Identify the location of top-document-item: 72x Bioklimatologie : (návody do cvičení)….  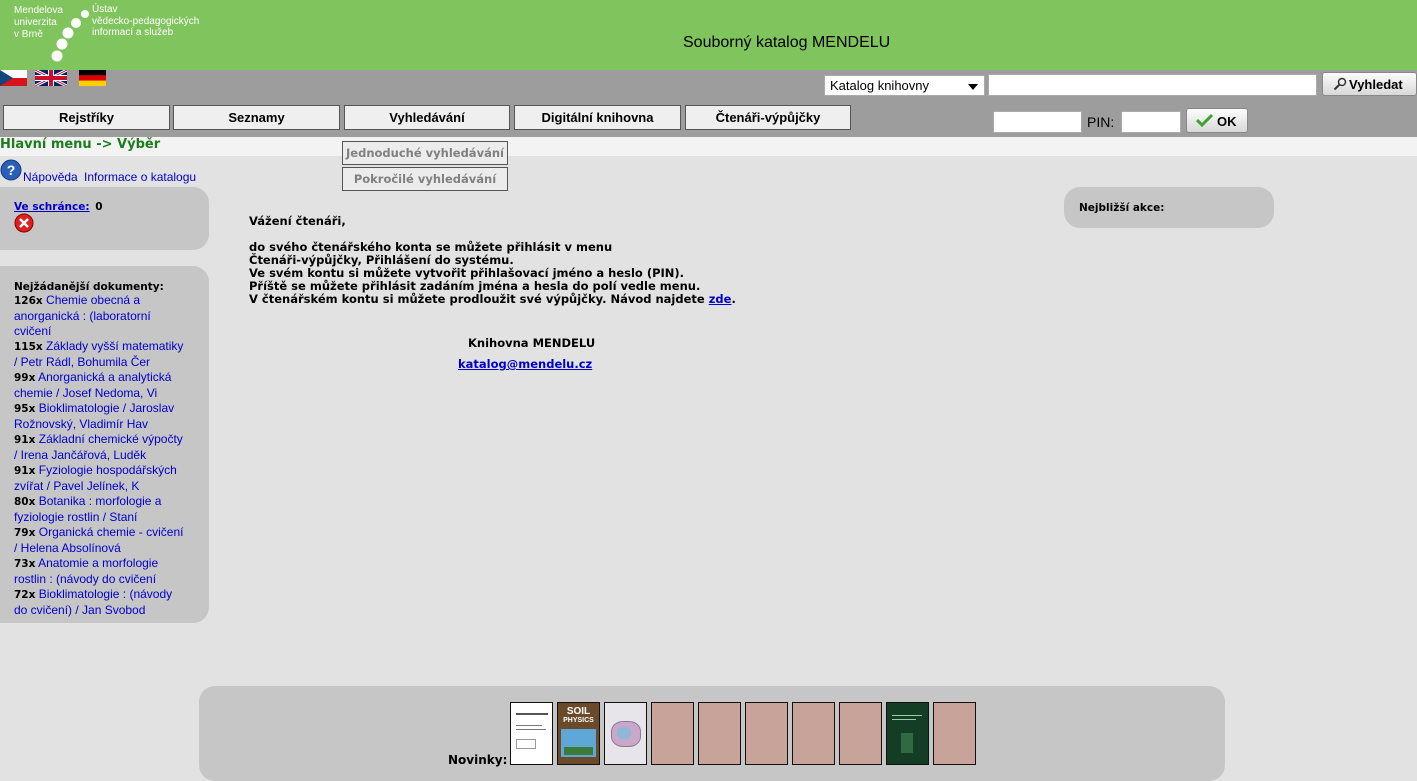
(106, 602).